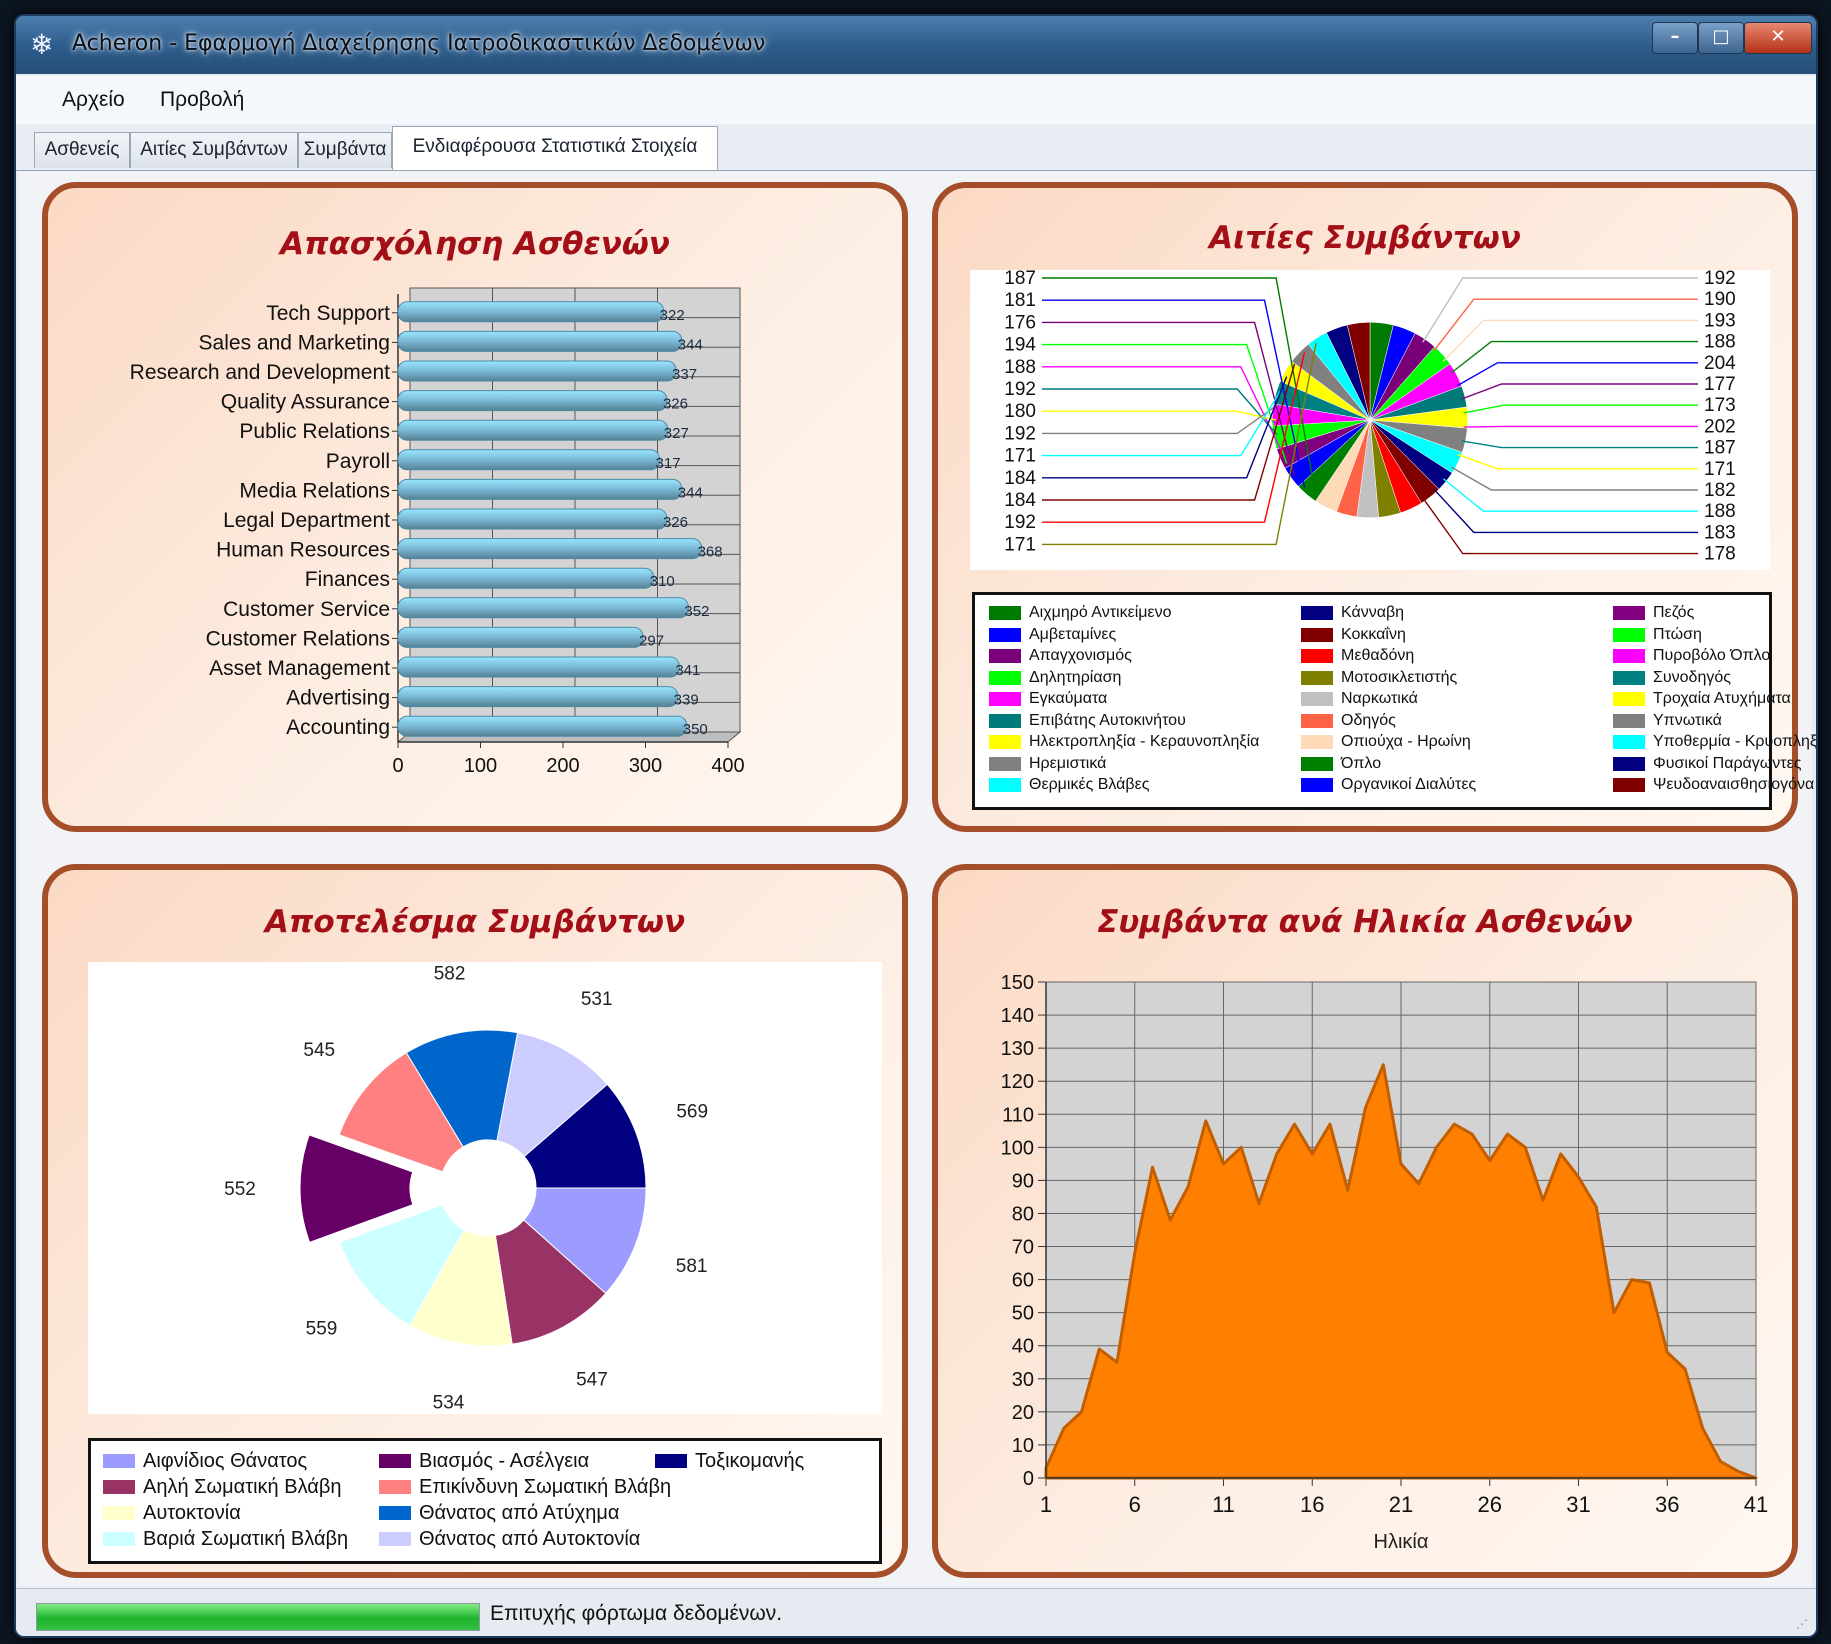 The height and width of the screenshot is (1644, 1831). I want to click on tab-statistics: Ενδιαφέρουσα Στατιστικά Στοιχεία, so click(555, 148).